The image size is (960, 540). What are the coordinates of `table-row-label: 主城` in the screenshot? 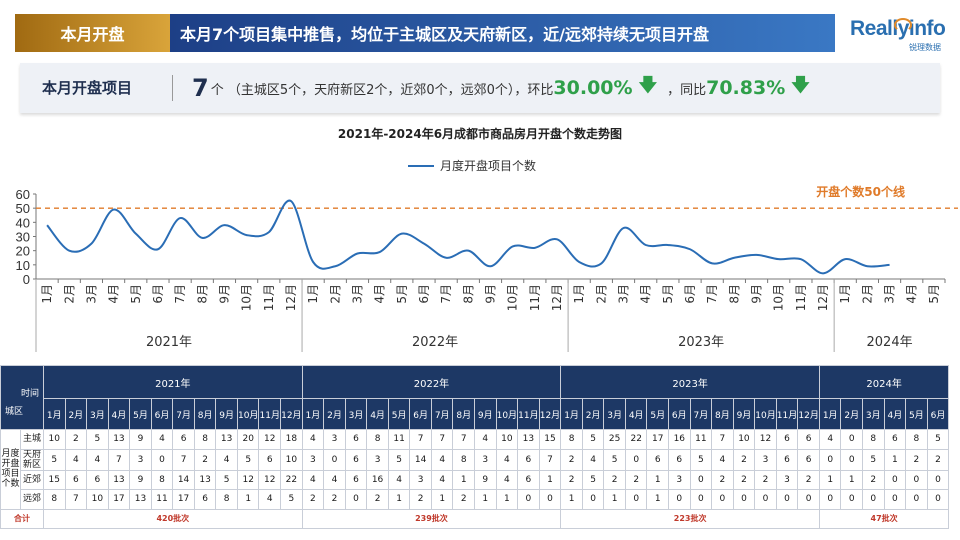 It's located at (32, 439).